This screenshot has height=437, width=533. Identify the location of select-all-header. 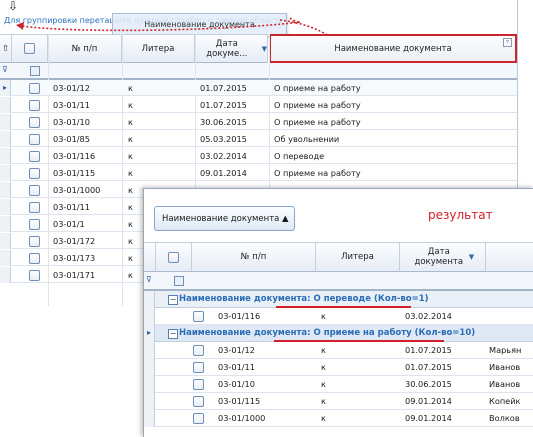
(30, 48).